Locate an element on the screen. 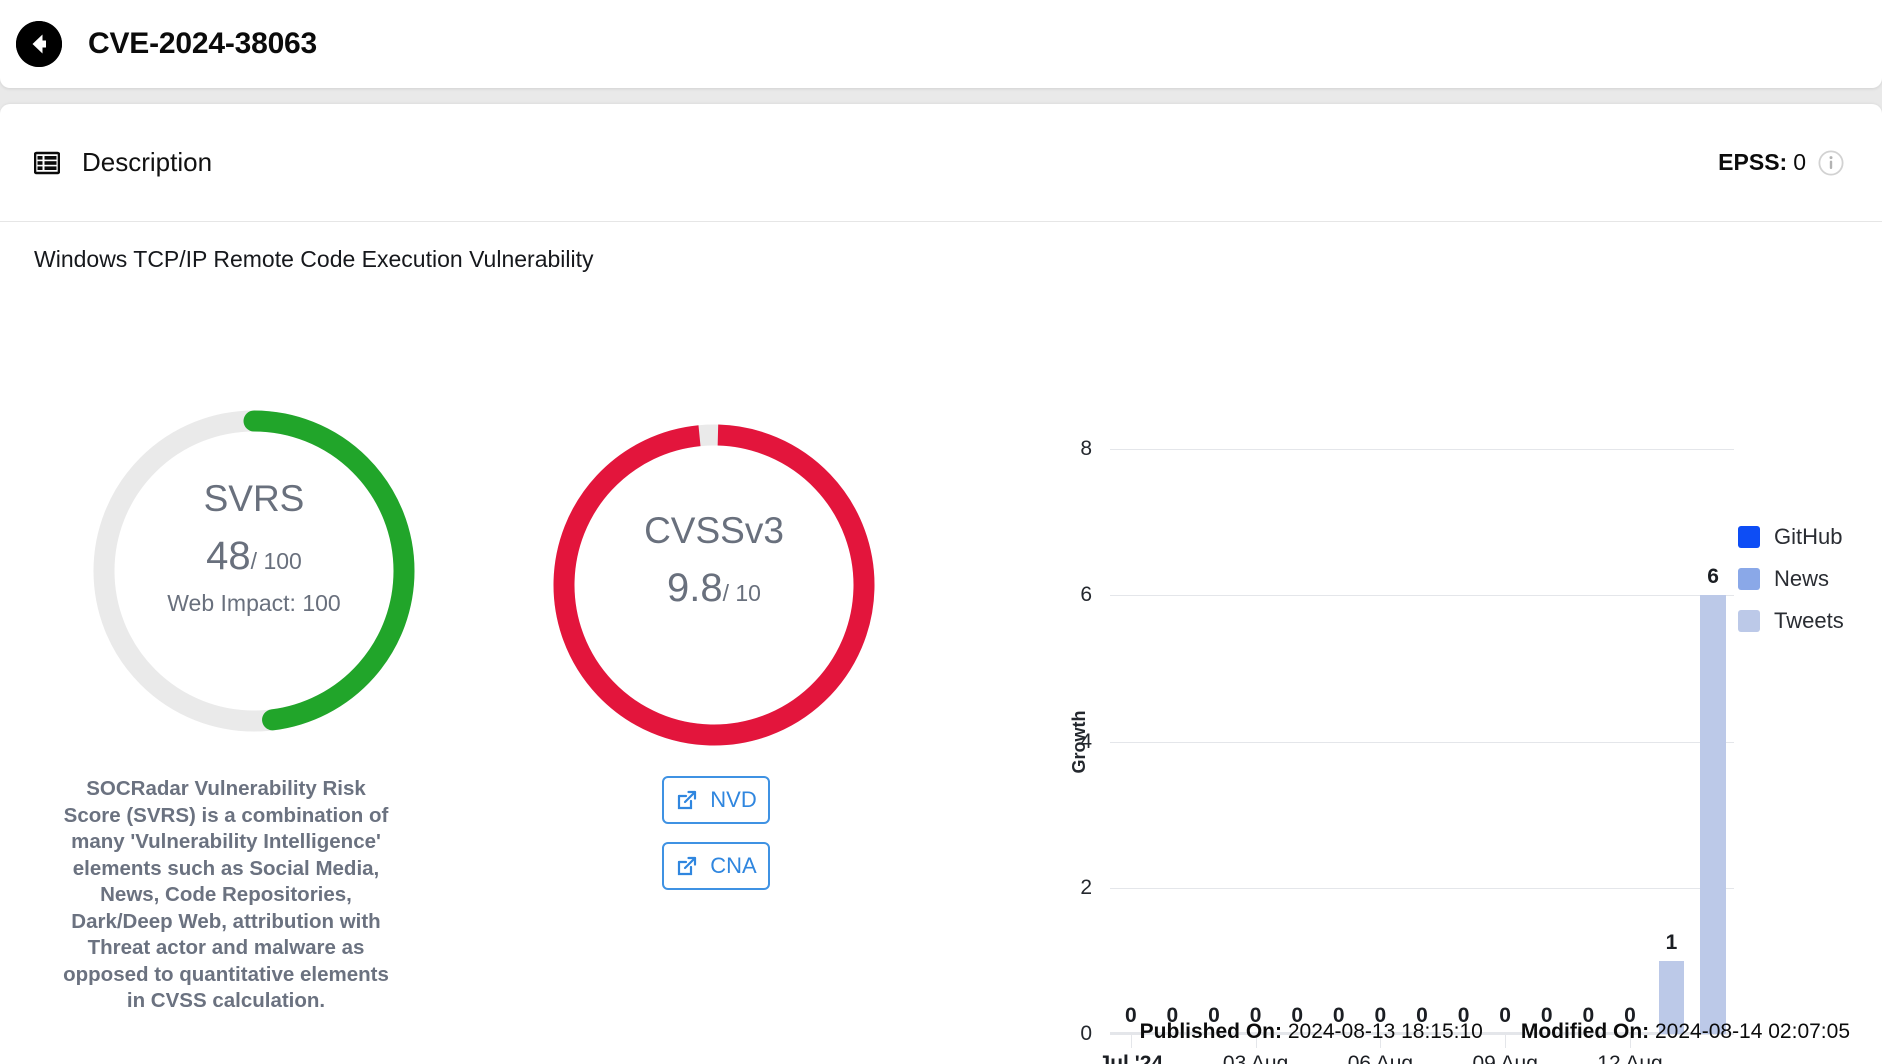  chart-legend-item: GitHub is located at coordinates (1791, 537).